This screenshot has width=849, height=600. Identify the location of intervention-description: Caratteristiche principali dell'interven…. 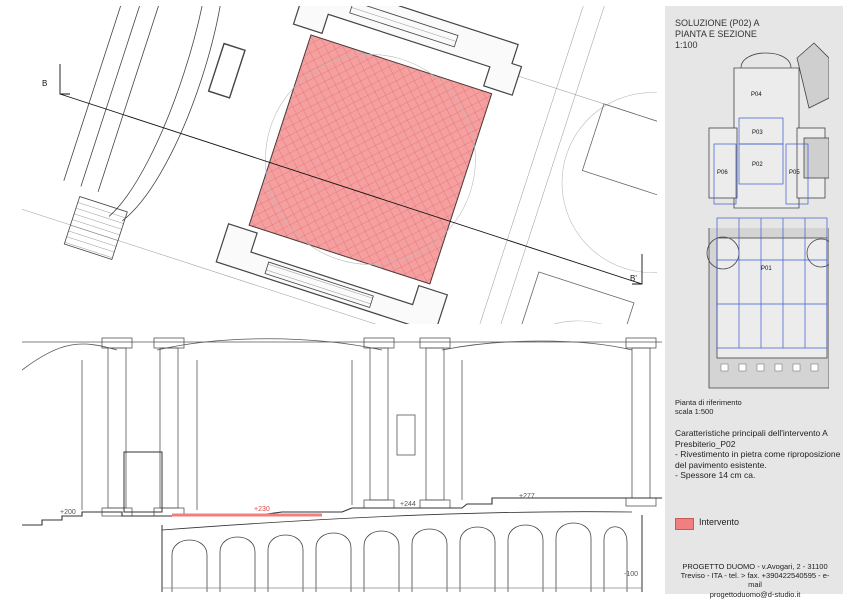
(757, 454).